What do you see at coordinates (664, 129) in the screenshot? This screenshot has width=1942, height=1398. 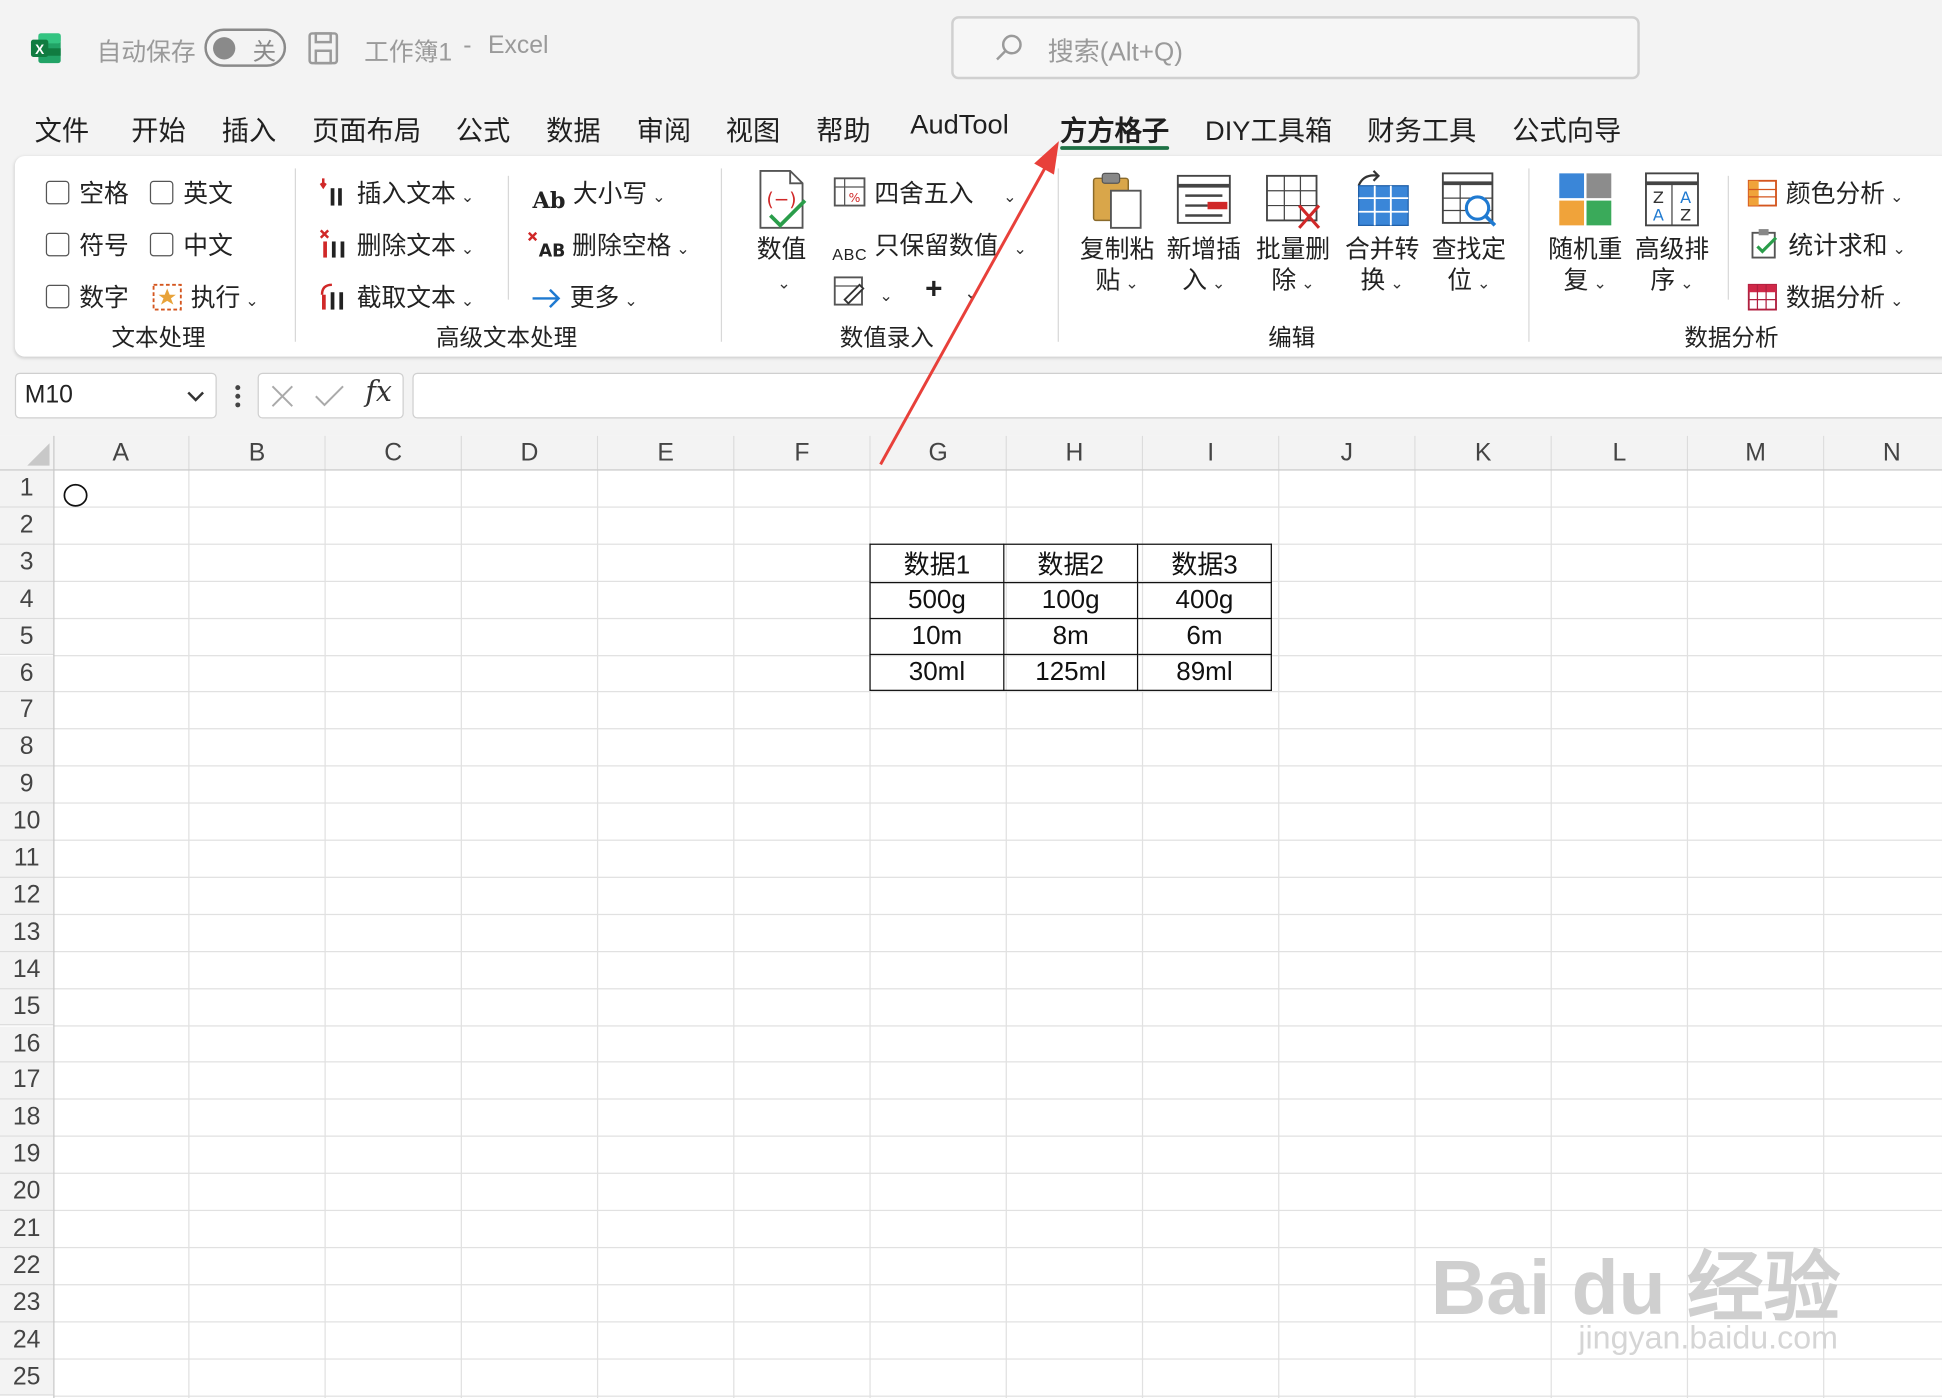 I see `tab-review: 审阅` at bounding box center [664, 129].